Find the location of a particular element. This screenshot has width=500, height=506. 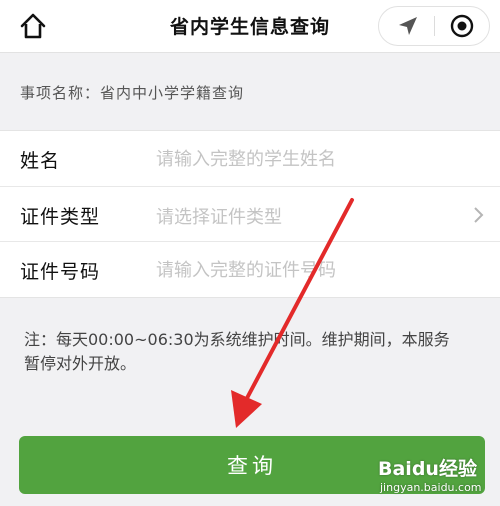

id-number-label: 证件号码 is located at coordinates (60, 272).